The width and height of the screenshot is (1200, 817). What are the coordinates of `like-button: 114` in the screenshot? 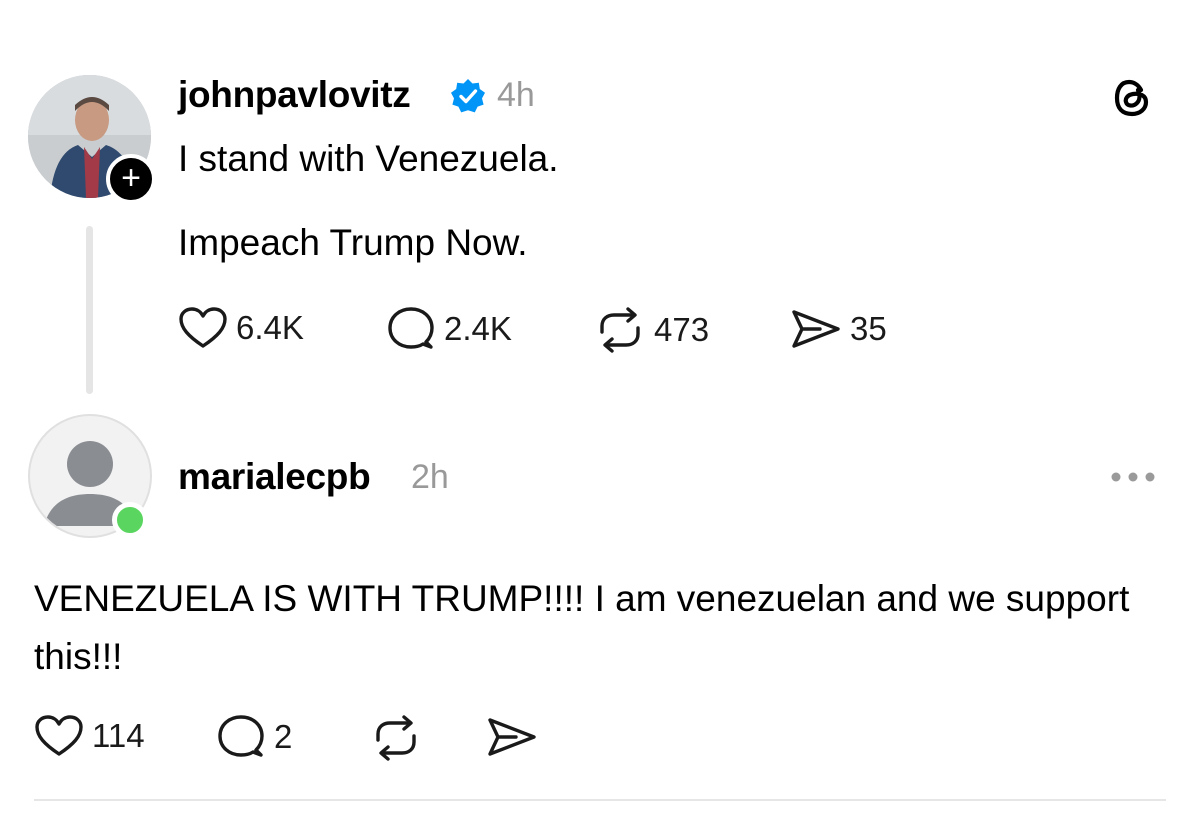 It's located at (89, 736).